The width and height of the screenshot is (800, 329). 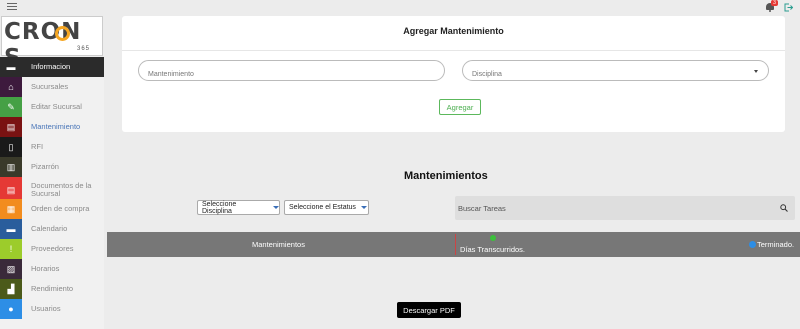 I want to click on sidebar-item-label: Calendario, so click(x=49, y=228).